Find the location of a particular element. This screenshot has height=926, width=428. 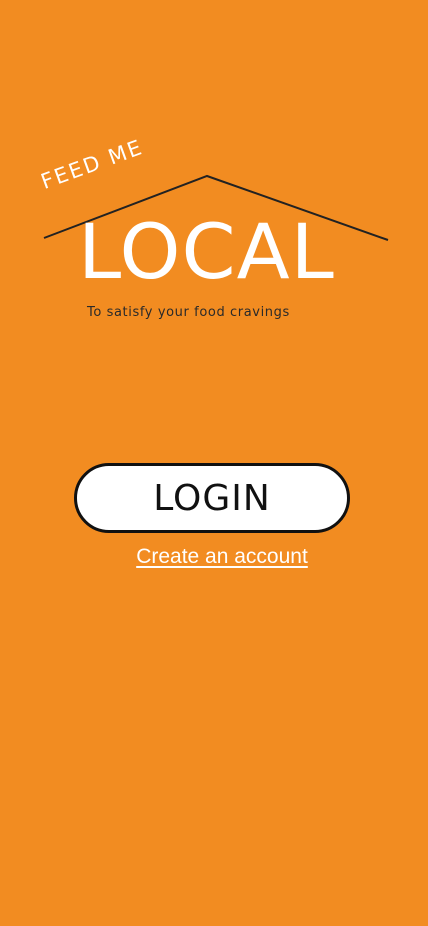

logo-title: LOCAL is located at coordinates (206, 251).